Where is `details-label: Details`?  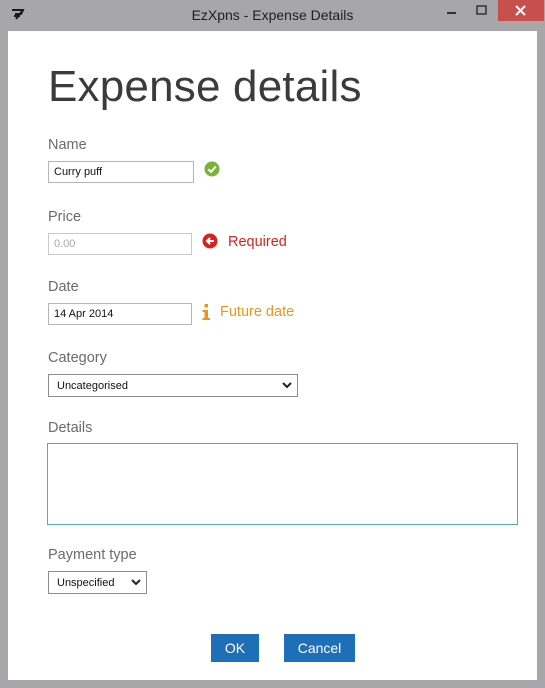 details-label: Details is located at coordinates (70, 428).